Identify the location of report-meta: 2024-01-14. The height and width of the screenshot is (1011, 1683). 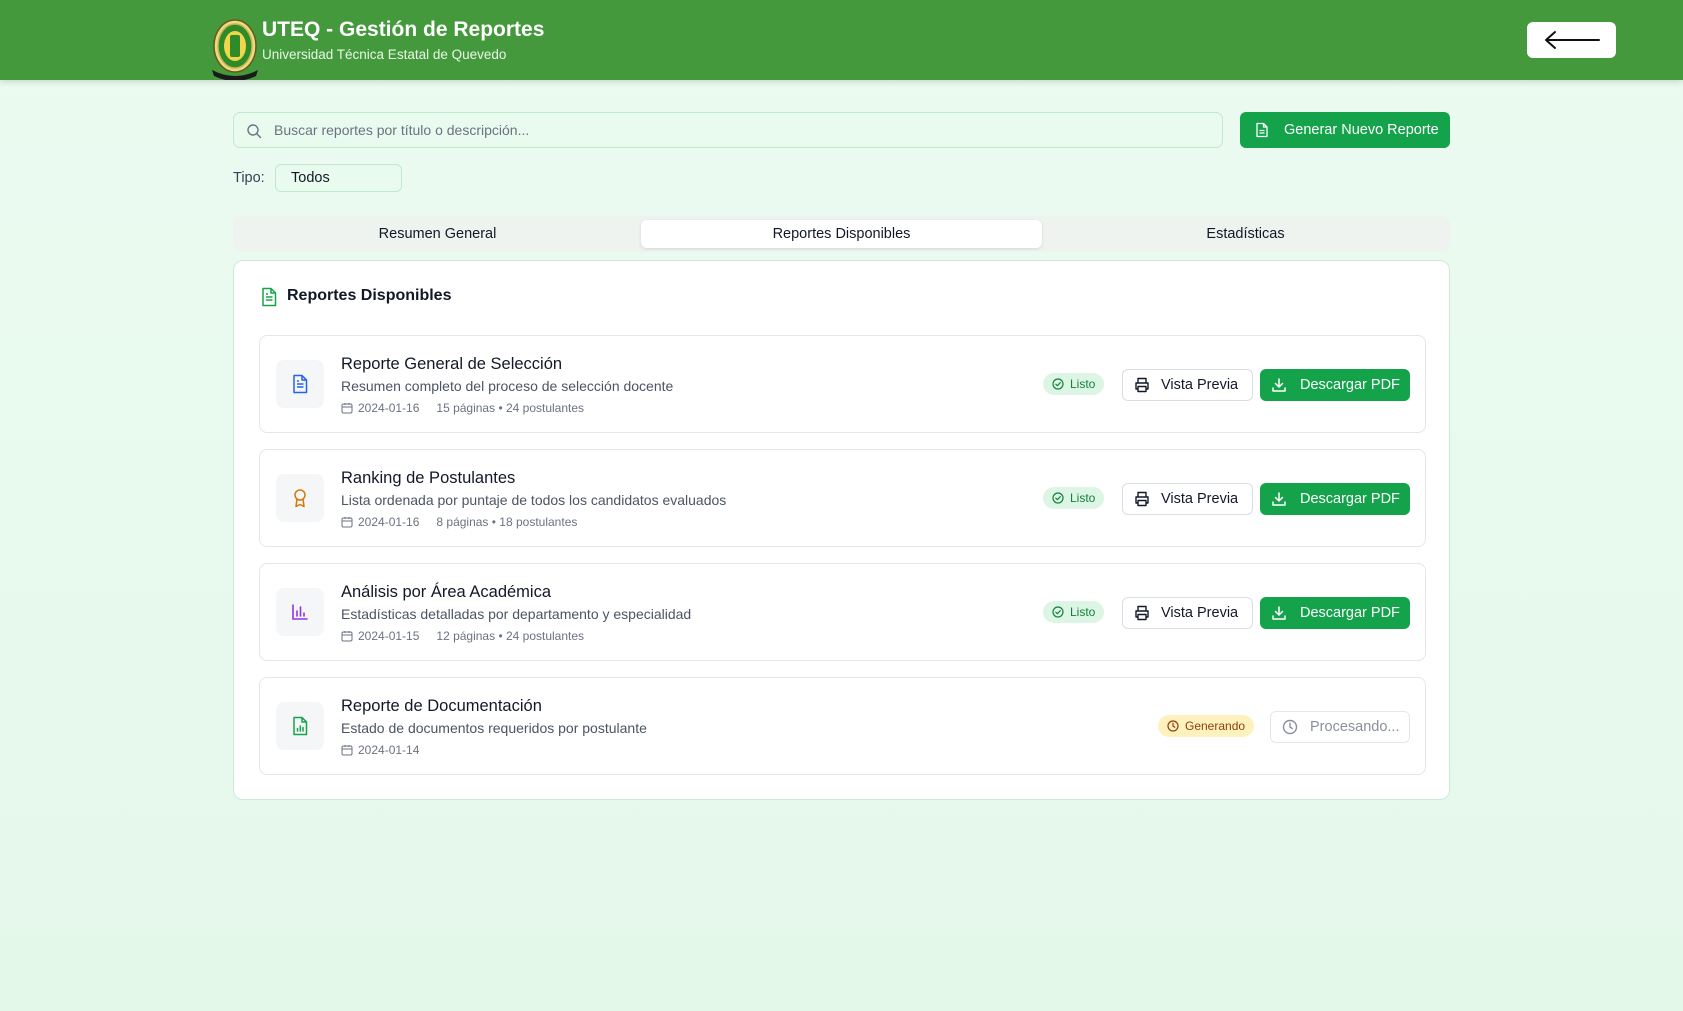
(380, 750).